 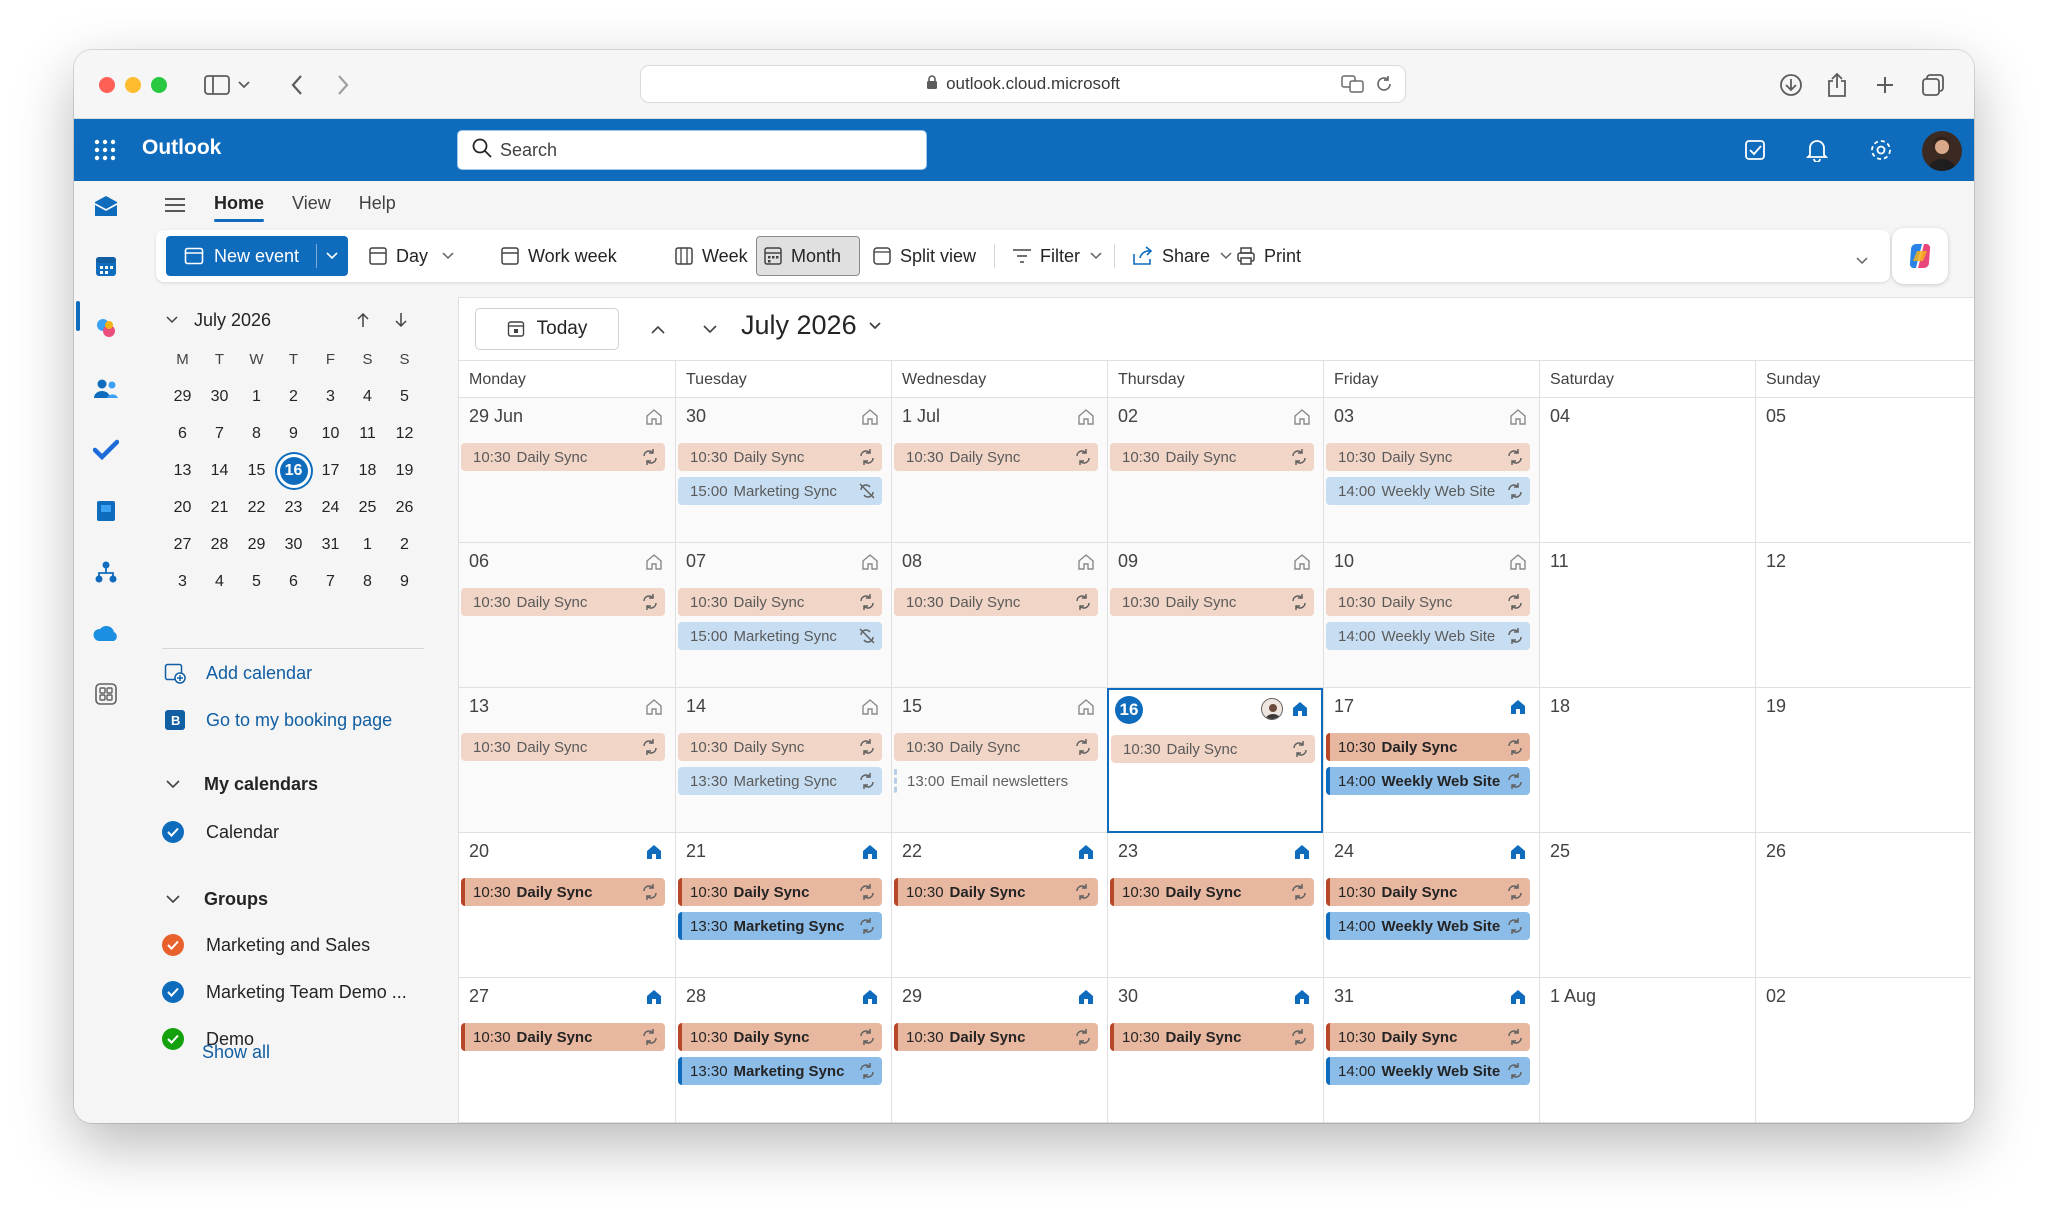 What do you see at coordinates (567, 470) in the screenshot?
I see `day-cell: 29 Jun 10:30 Daily Sync` at bounding box center [567, 470].